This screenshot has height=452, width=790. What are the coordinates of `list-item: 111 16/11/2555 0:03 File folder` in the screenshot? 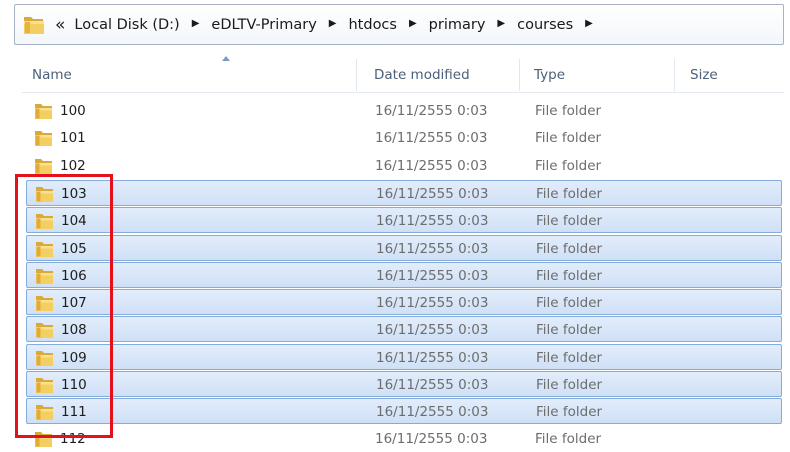 It's located at (404, 411).